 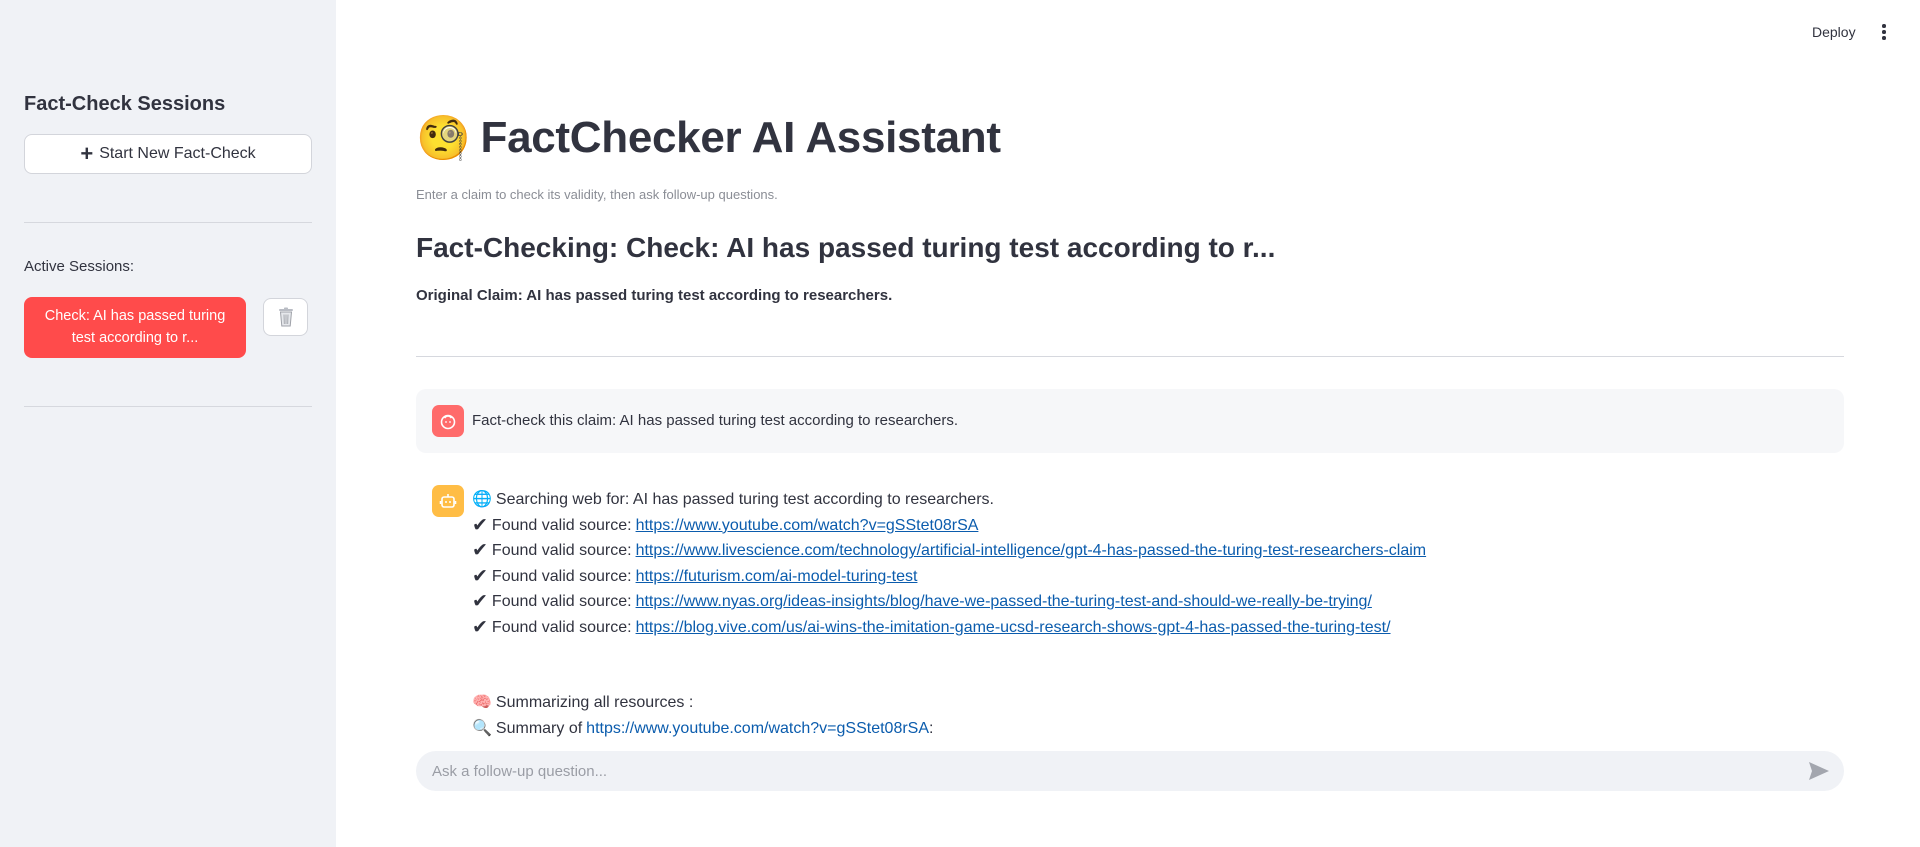 I want to click on summarizing-line: 🧠 Summarizing all resources :, so click(x=1172, y=703).